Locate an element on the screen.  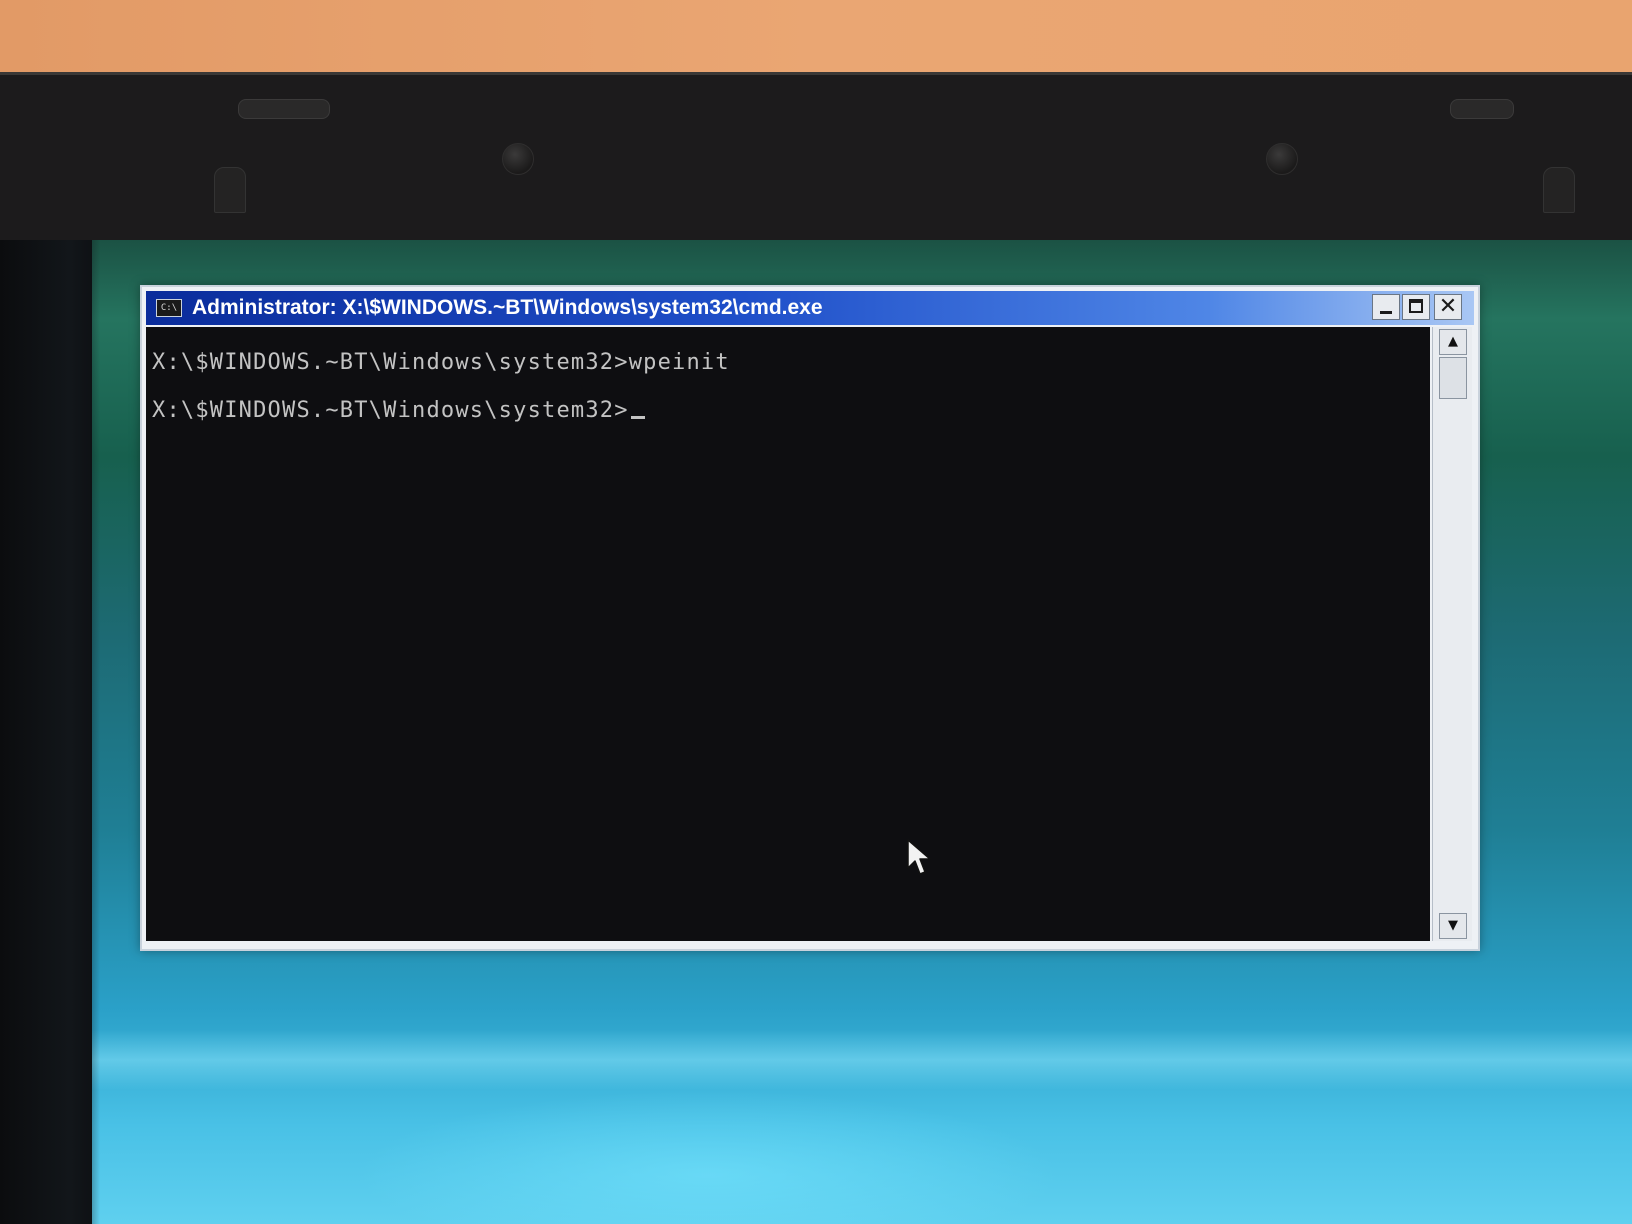
console-line-text: X:\$WINDOWS.~BT\Windows\system32>wpeinit is located at coordinates (441, 362).